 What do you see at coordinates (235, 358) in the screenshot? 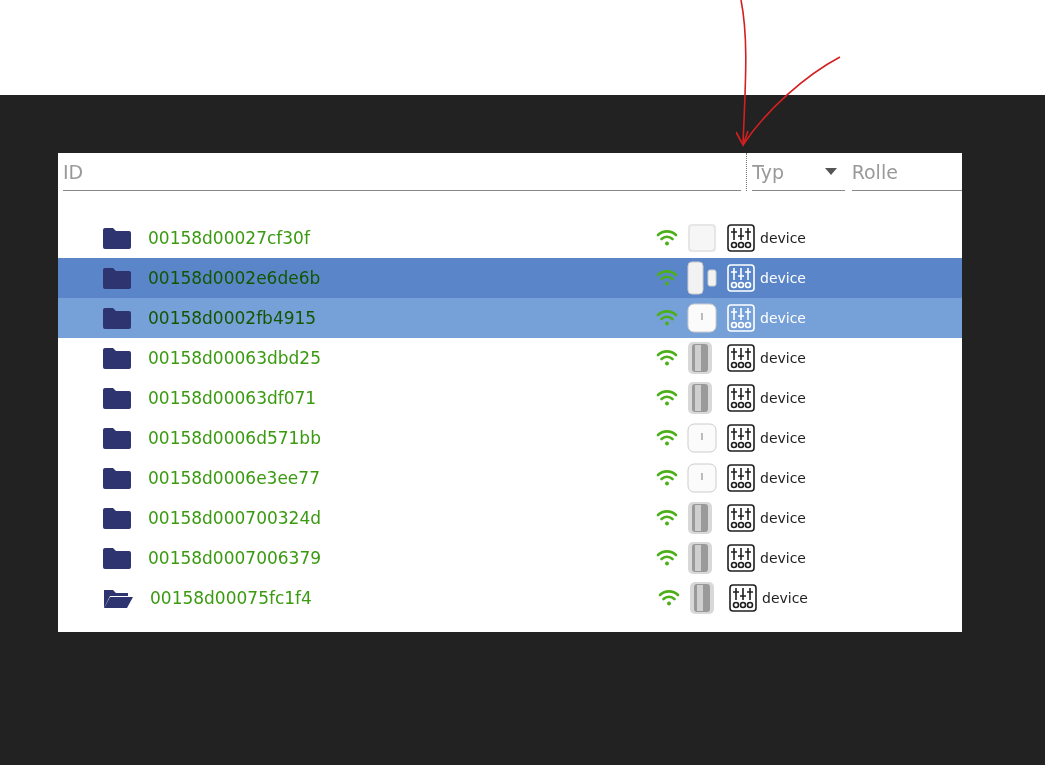
I see `device-id: 00158d00063dbd25` at bounding box center [235, 358].